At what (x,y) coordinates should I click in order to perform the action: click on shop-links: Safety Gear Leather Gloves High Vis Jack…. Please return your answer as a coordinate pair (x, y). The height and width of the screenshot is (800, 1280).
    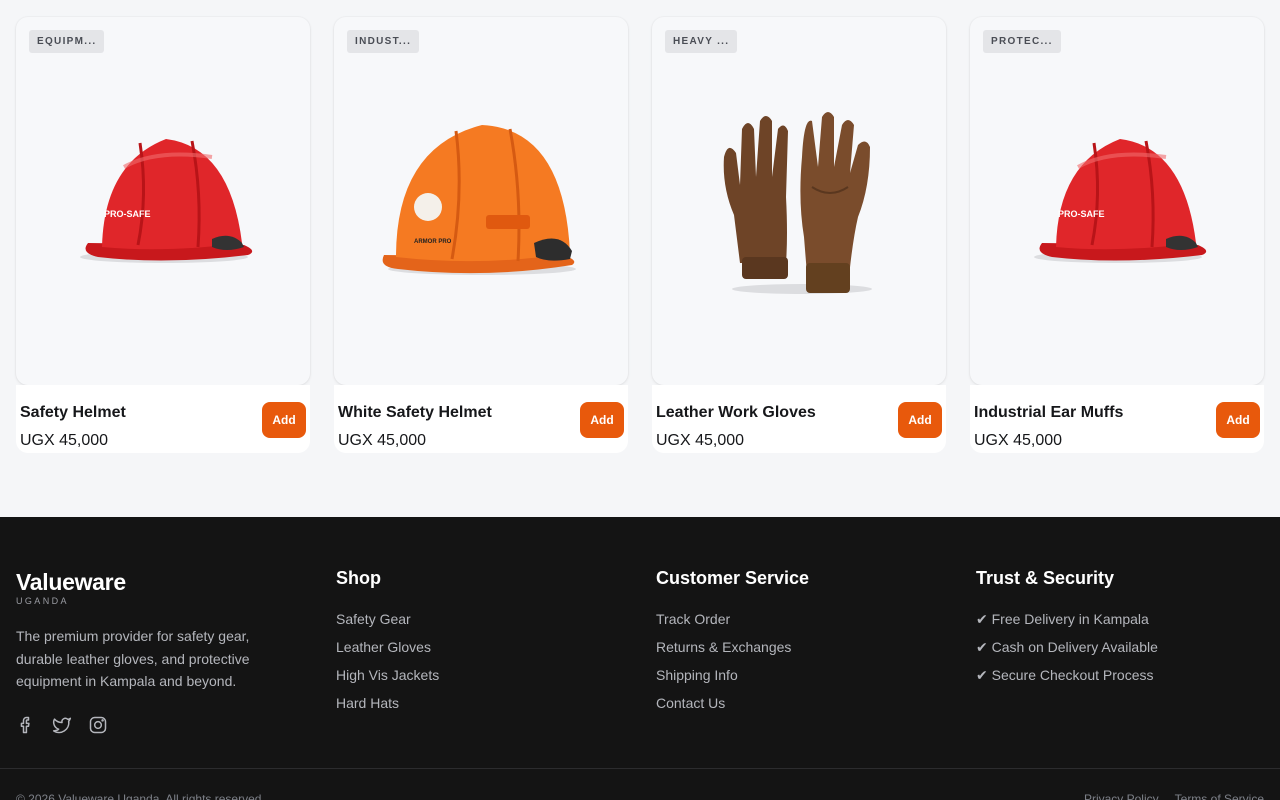
    Looking at the image, I should click on (387, 666).